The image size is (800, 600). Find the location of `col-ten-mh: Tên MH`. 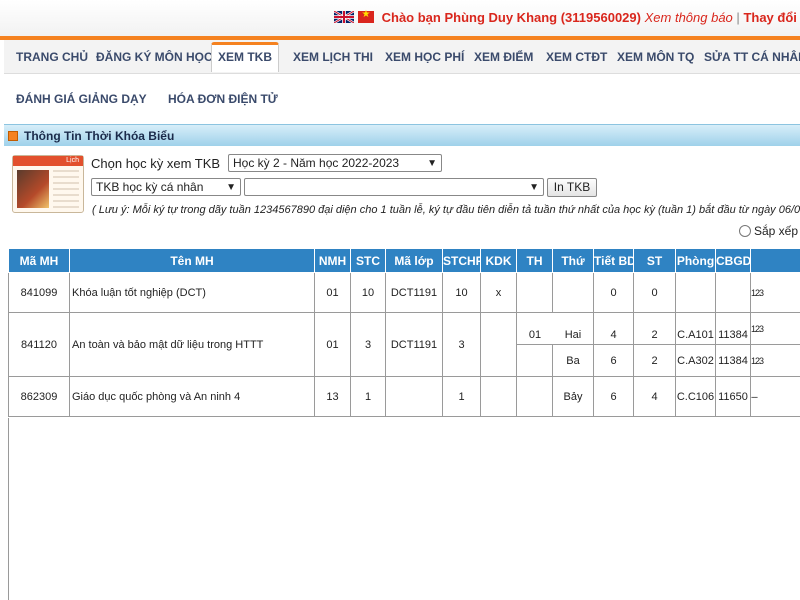

col-ten-mh: Tên MH is located at coordinates (192, 260).